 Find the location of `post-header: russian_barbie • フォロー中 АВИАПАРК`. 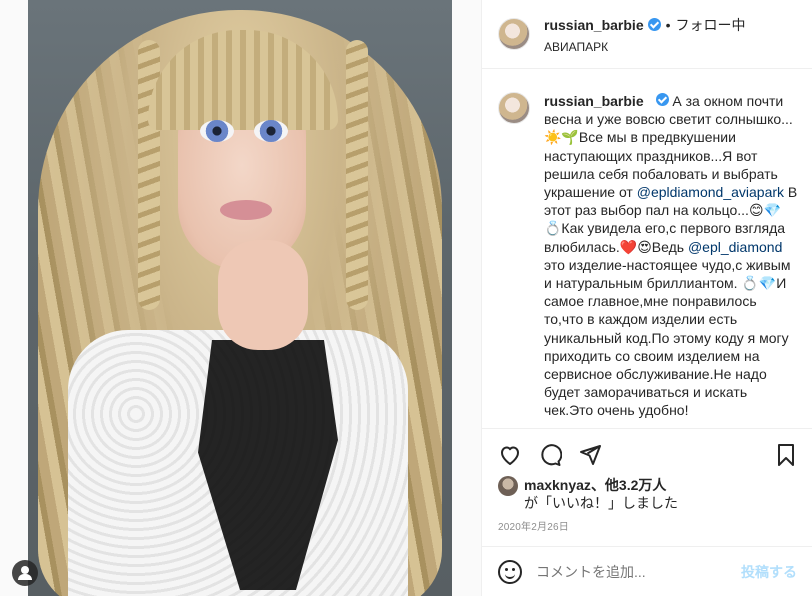

post-header: russian_barbie • フォロー中 АВИАПАРК is located at coordinates (647, 34).